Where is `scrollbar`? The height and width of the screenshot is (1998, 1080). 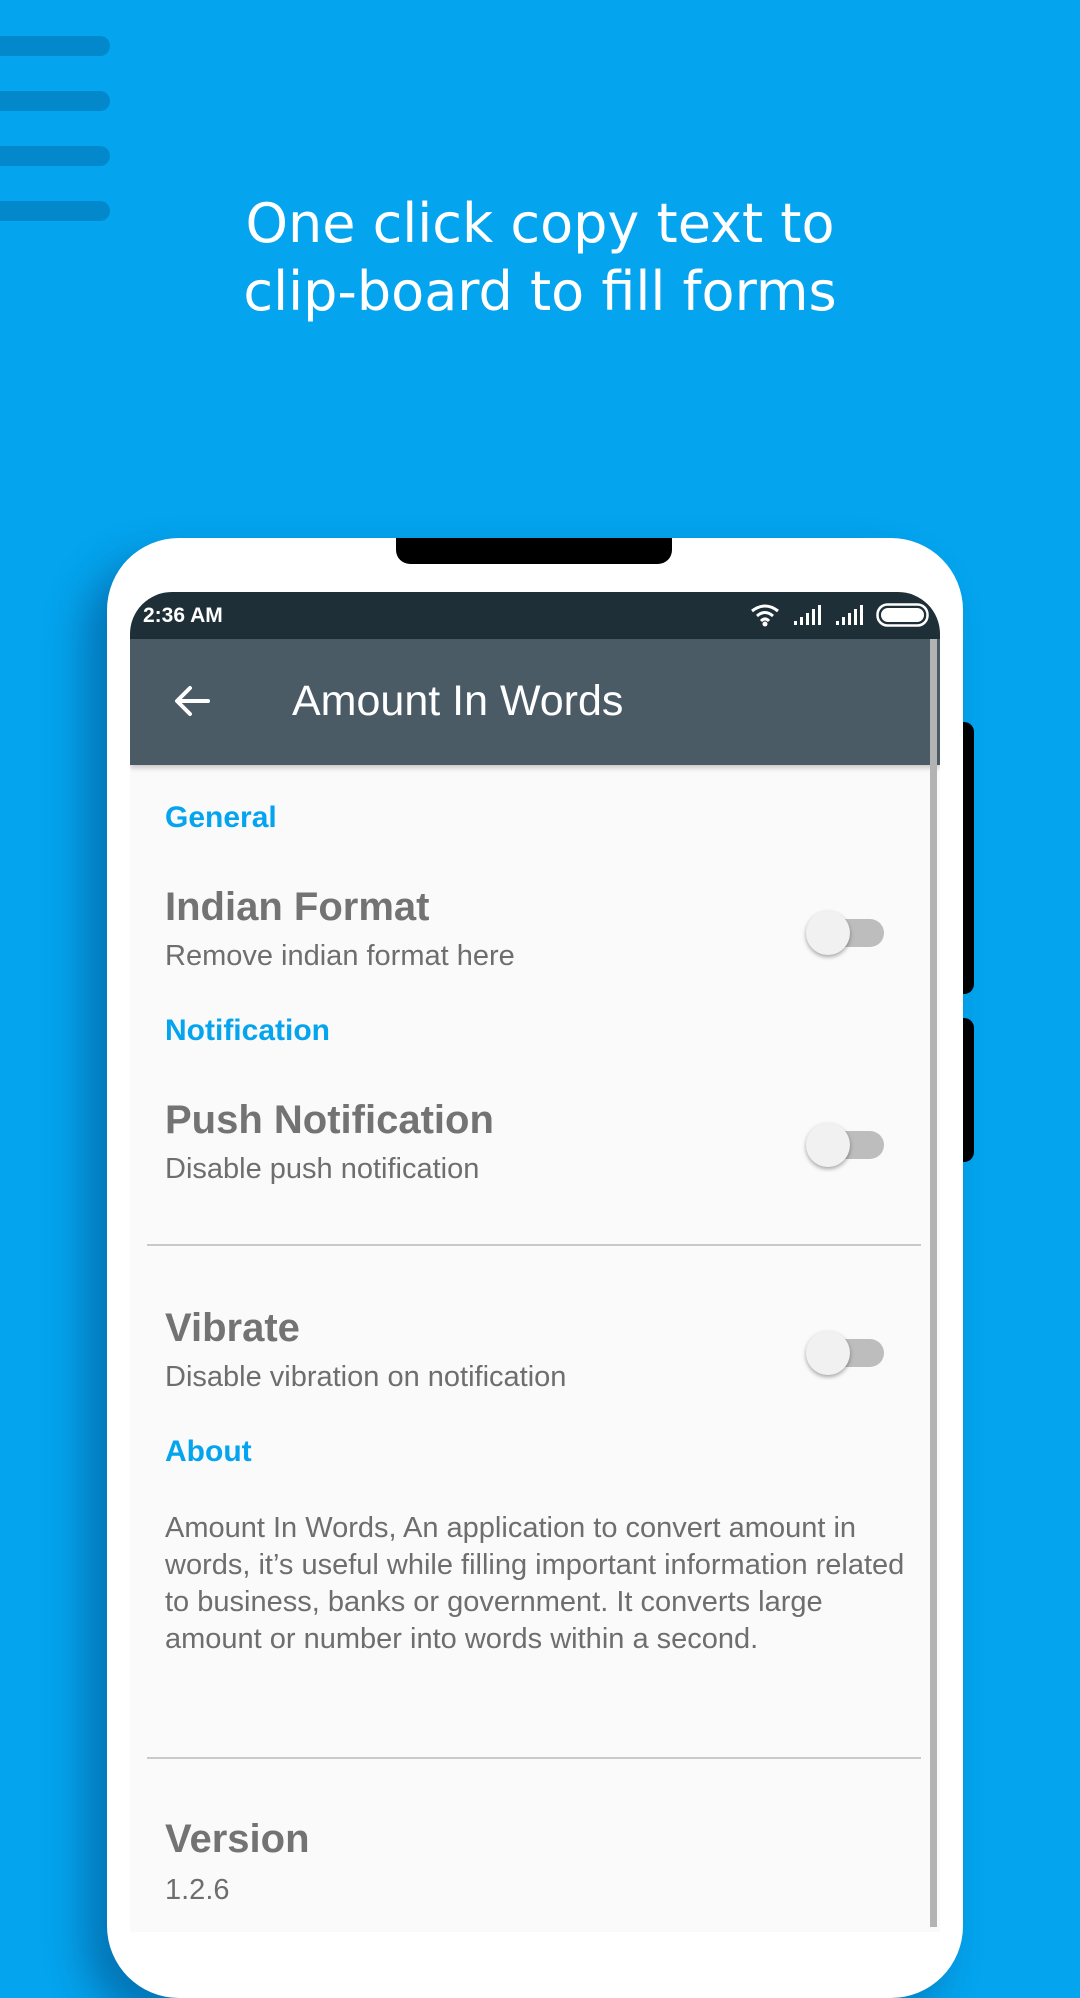
scrollbar is located at coordinates (933, 1283).